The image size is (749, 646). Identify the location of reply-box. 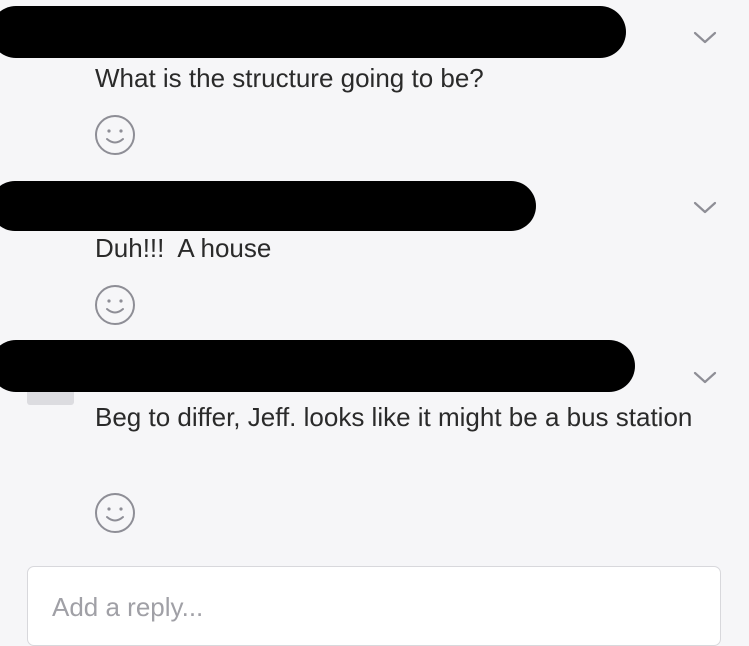
(374, 606).